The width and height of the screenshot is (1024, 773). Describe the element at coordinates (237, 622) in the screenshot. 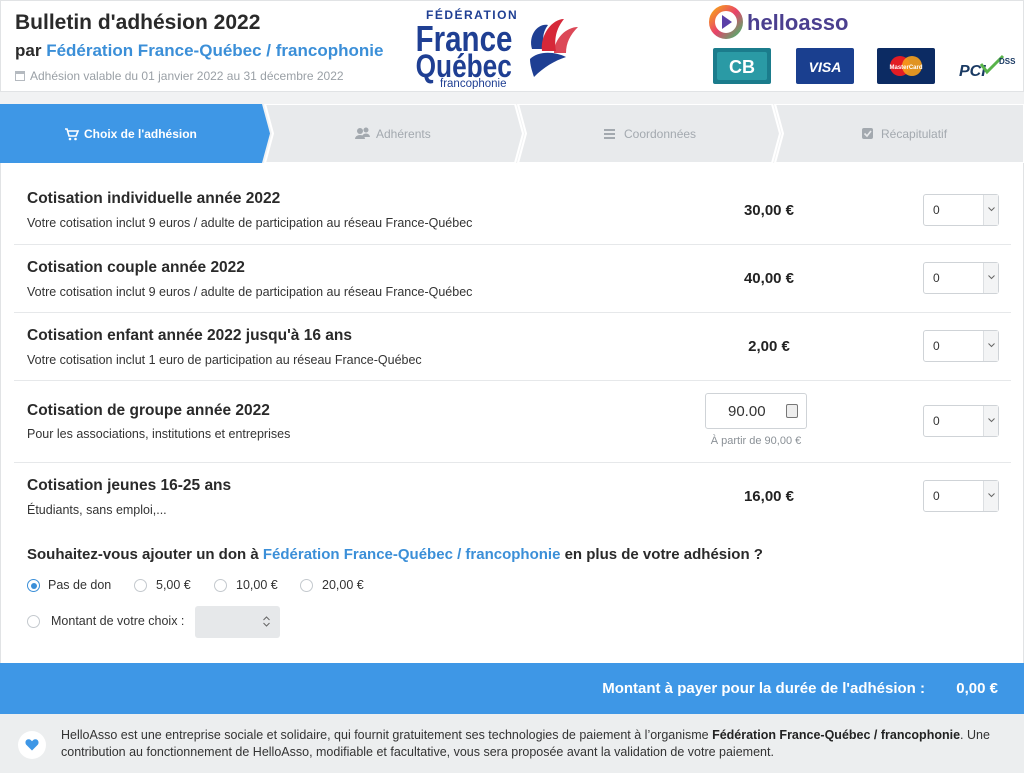

I see `custom-amount-select` at that location.